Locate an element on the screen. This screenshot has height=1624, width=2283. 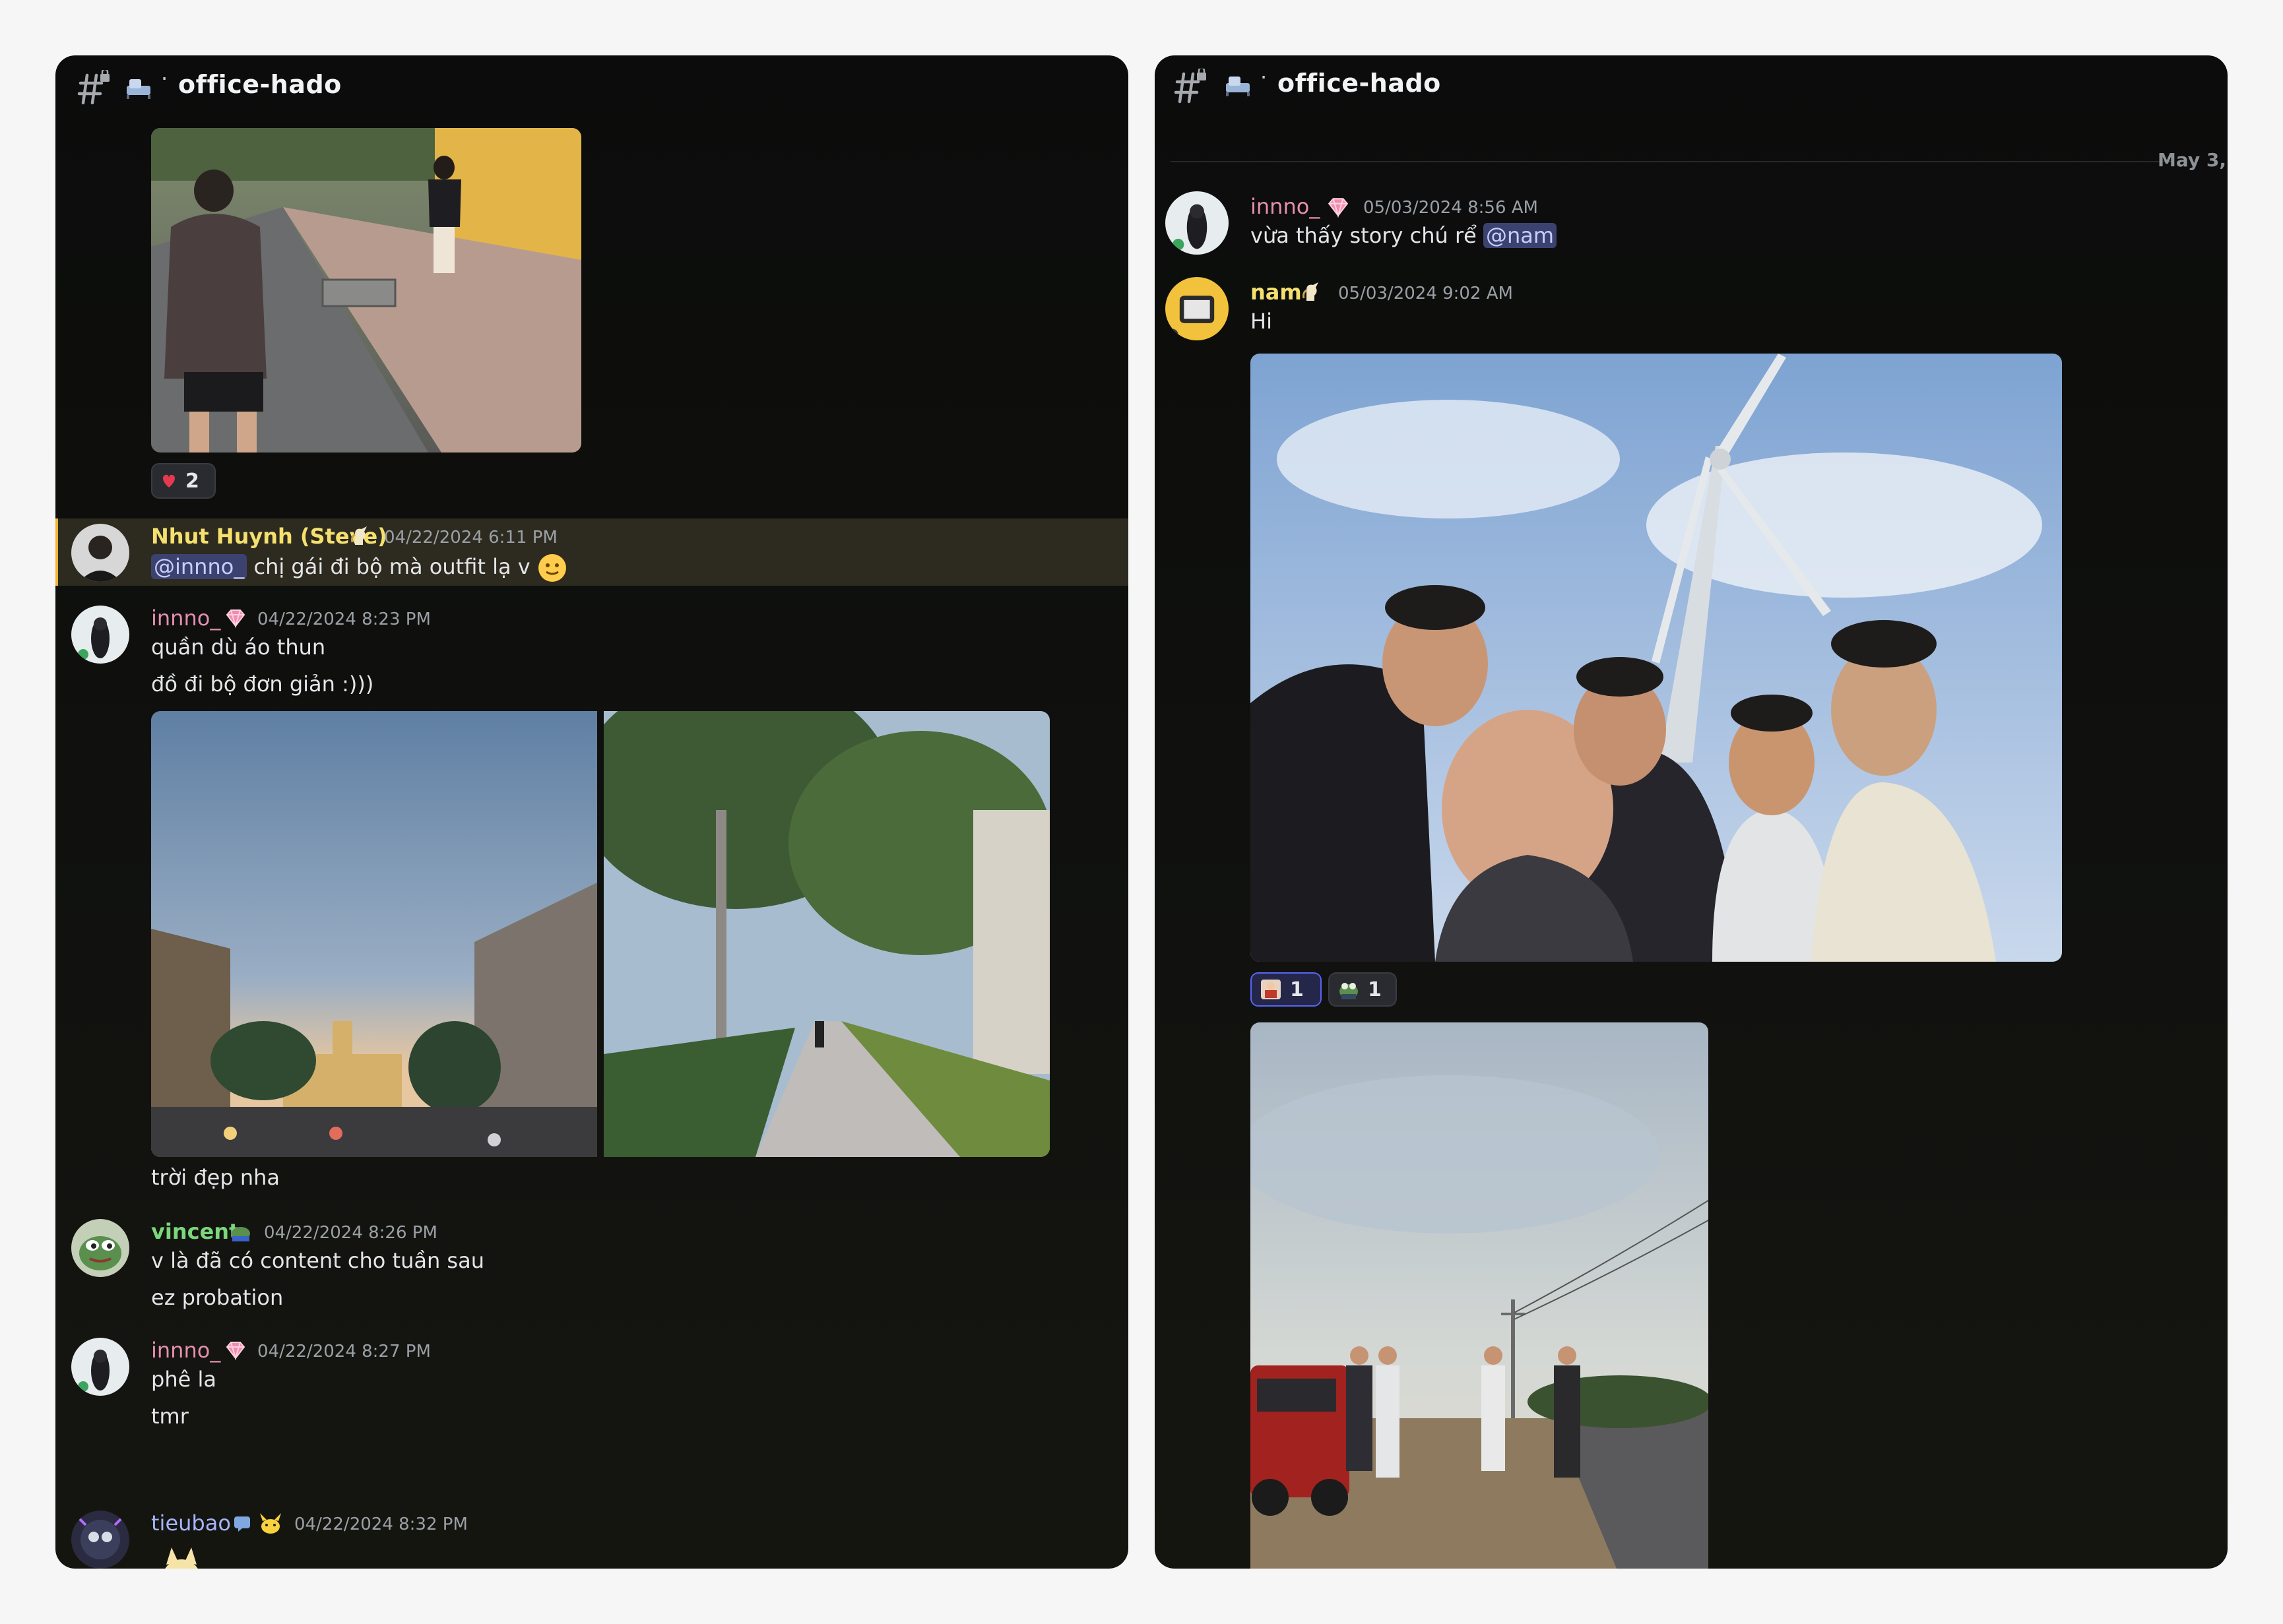
username: vincent is located at coordinates (195, 1231).